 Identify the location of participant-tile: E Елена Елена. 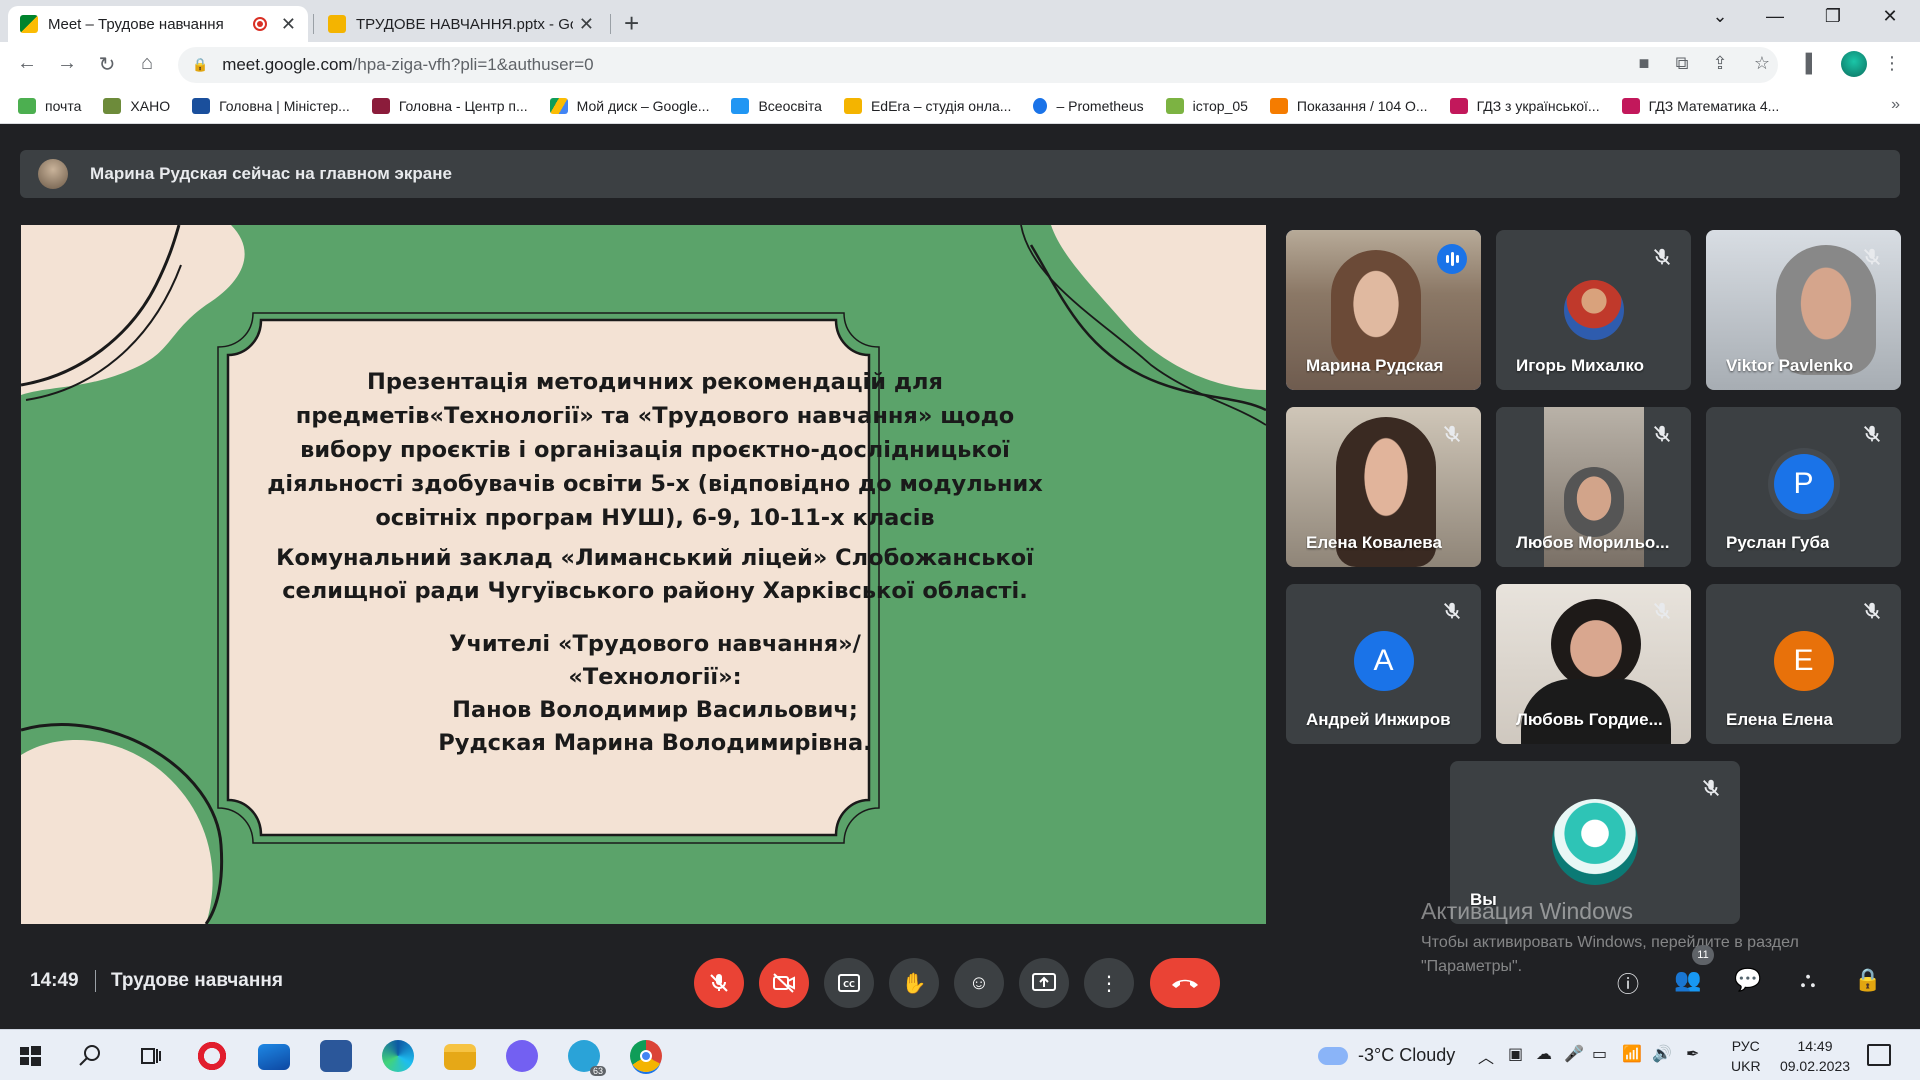
(1803, 664).